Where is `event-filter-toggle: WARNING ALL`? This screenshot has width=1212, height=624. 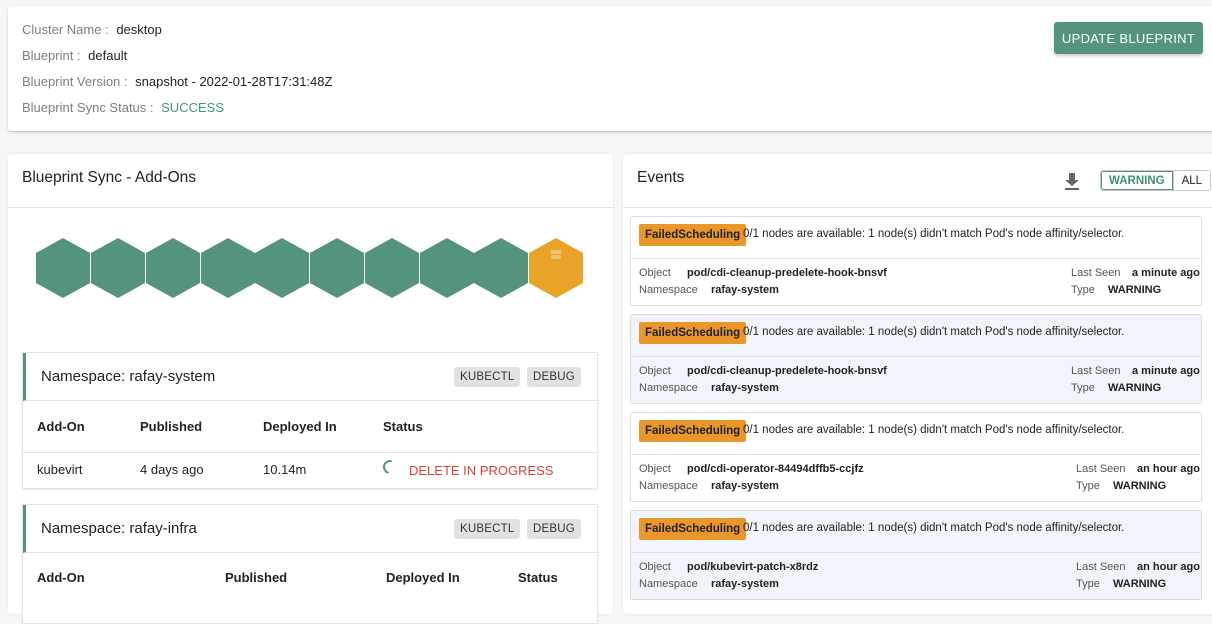
event-filter-toggle: WARNING ALL is located at coordinates (1156, 180).